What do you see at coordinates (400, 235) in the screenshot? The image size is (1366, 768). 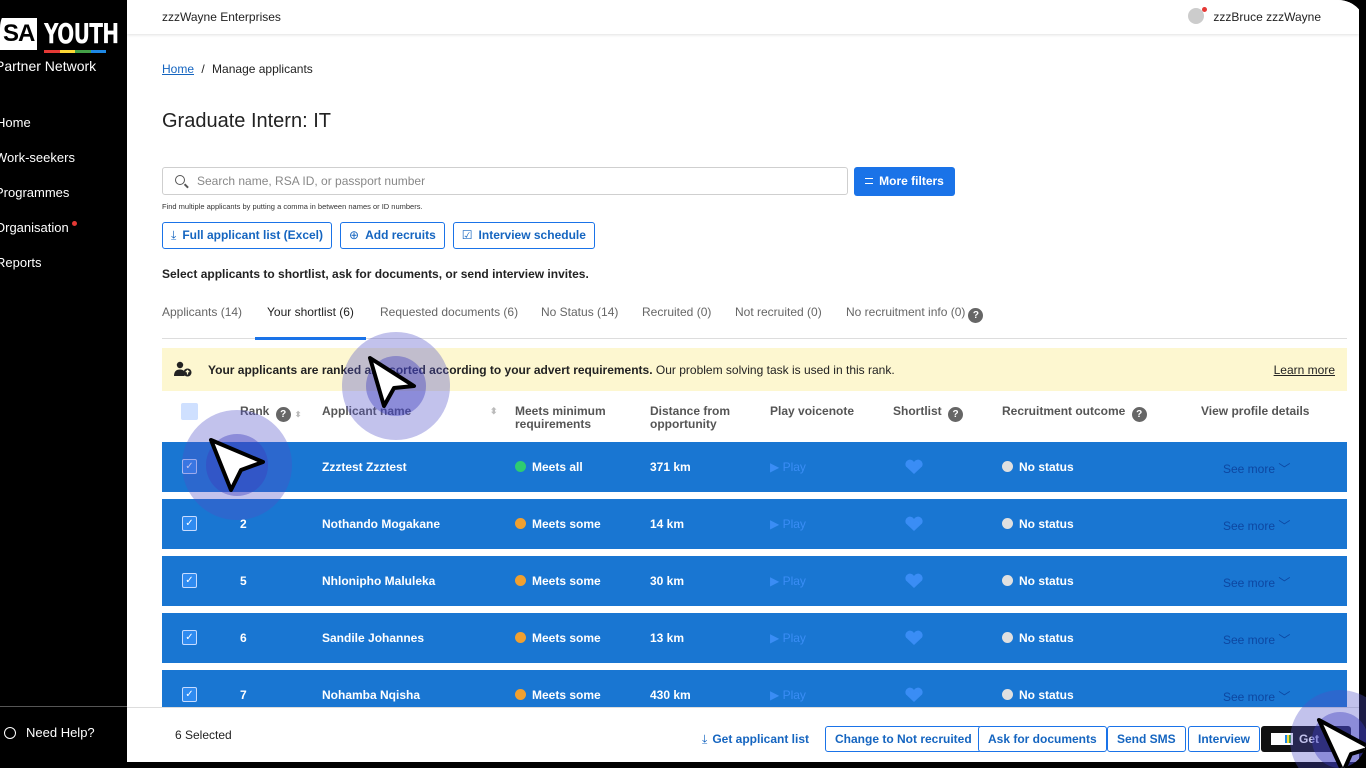 I see `add-recruits-label: Add recruits` at bounding box center [400, 235].